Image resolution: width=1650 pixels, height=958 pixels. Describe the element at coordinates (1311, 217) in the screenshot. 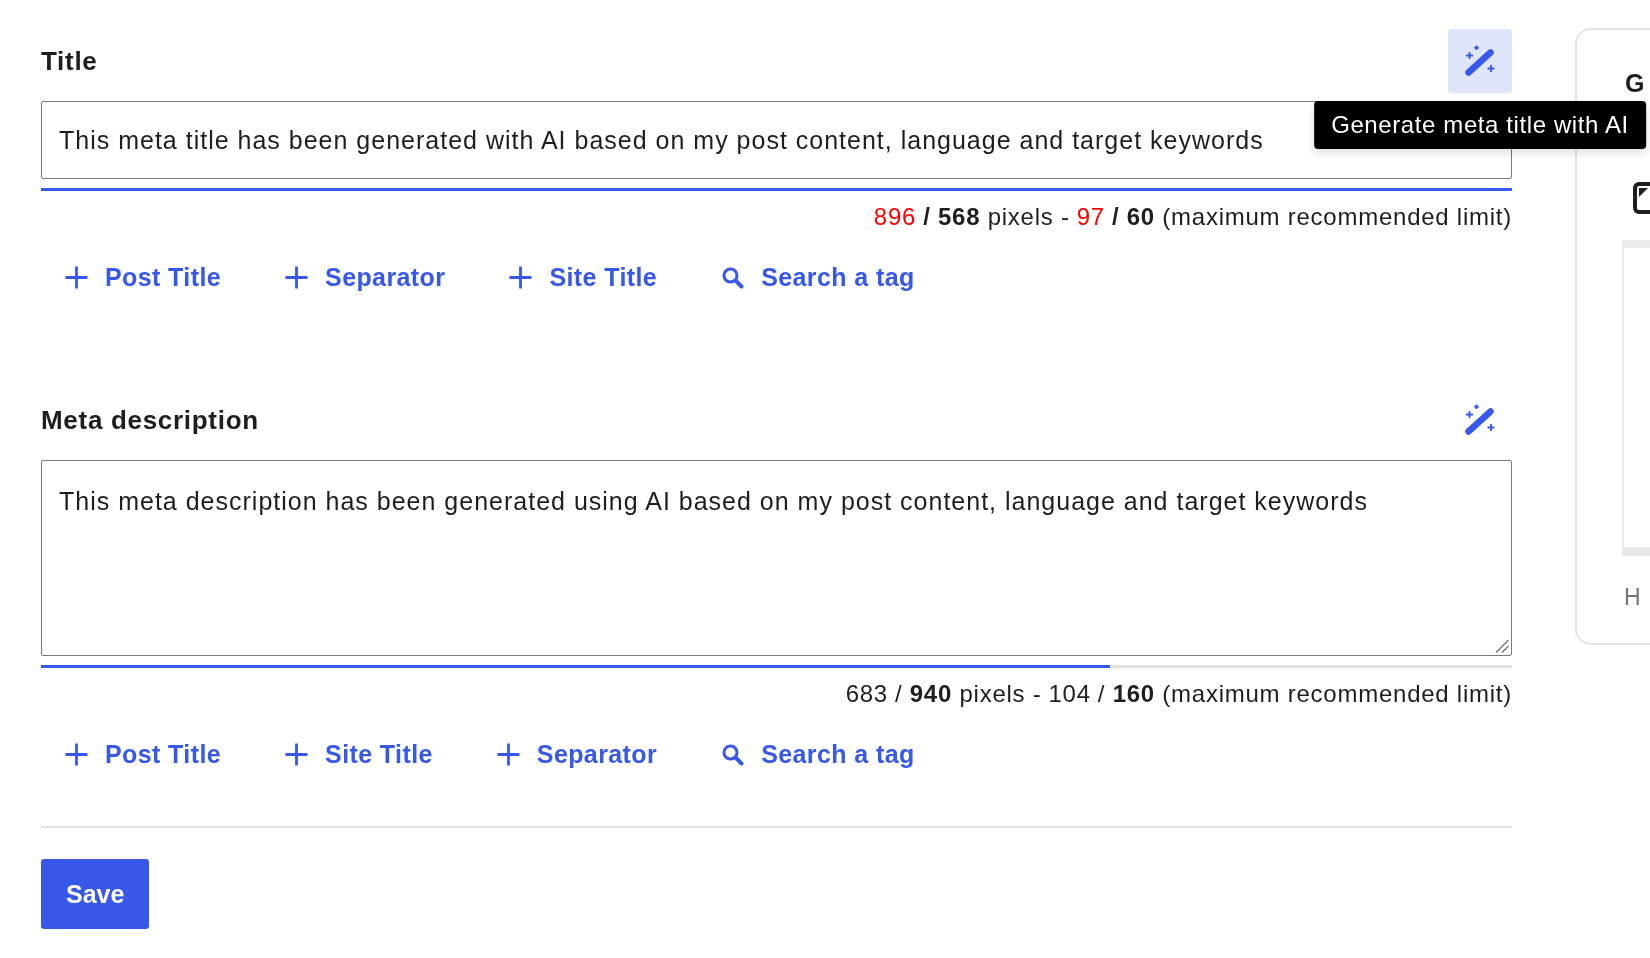

I see `character-limit-text: / 60 (maximum recommended limit)` at that location.